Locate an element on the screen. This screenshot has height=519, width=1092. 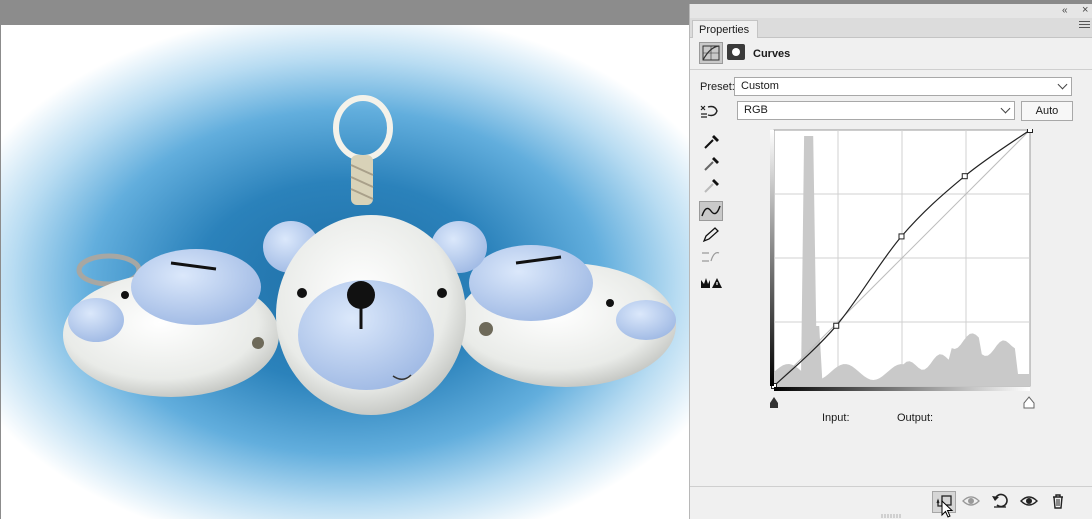
panel-menu-icon is located at coordinates (1084, 26).